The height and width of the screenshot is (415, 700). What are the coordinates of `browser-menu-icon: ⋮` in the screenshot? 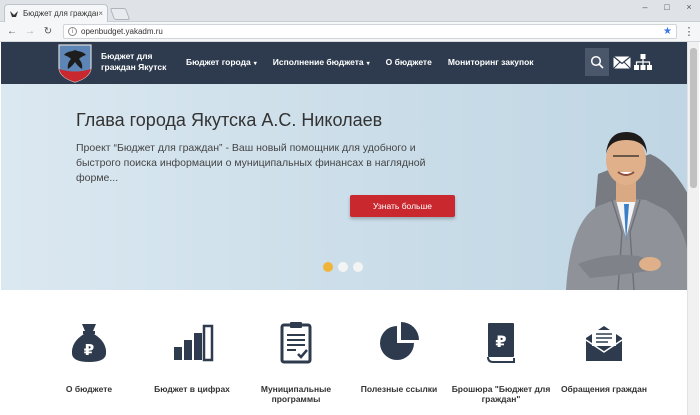 It's located at (689, 31).